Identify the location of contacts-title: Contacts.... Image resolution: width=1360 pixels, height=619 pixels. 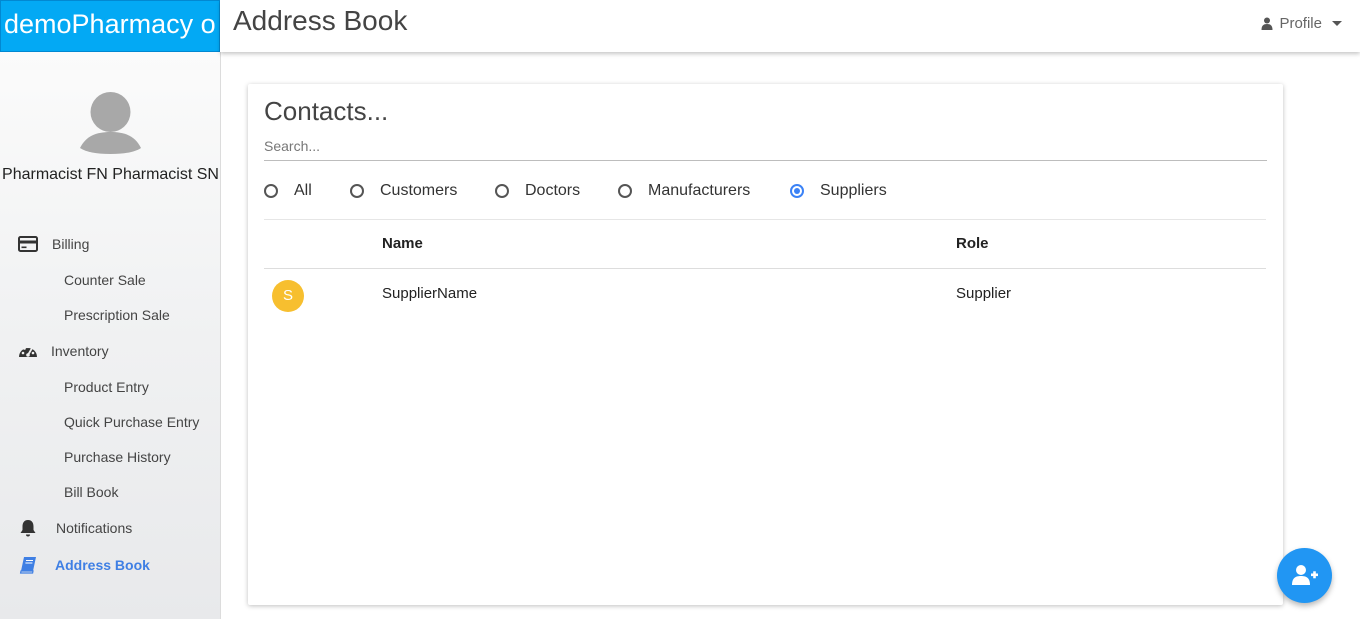
(326, 111).